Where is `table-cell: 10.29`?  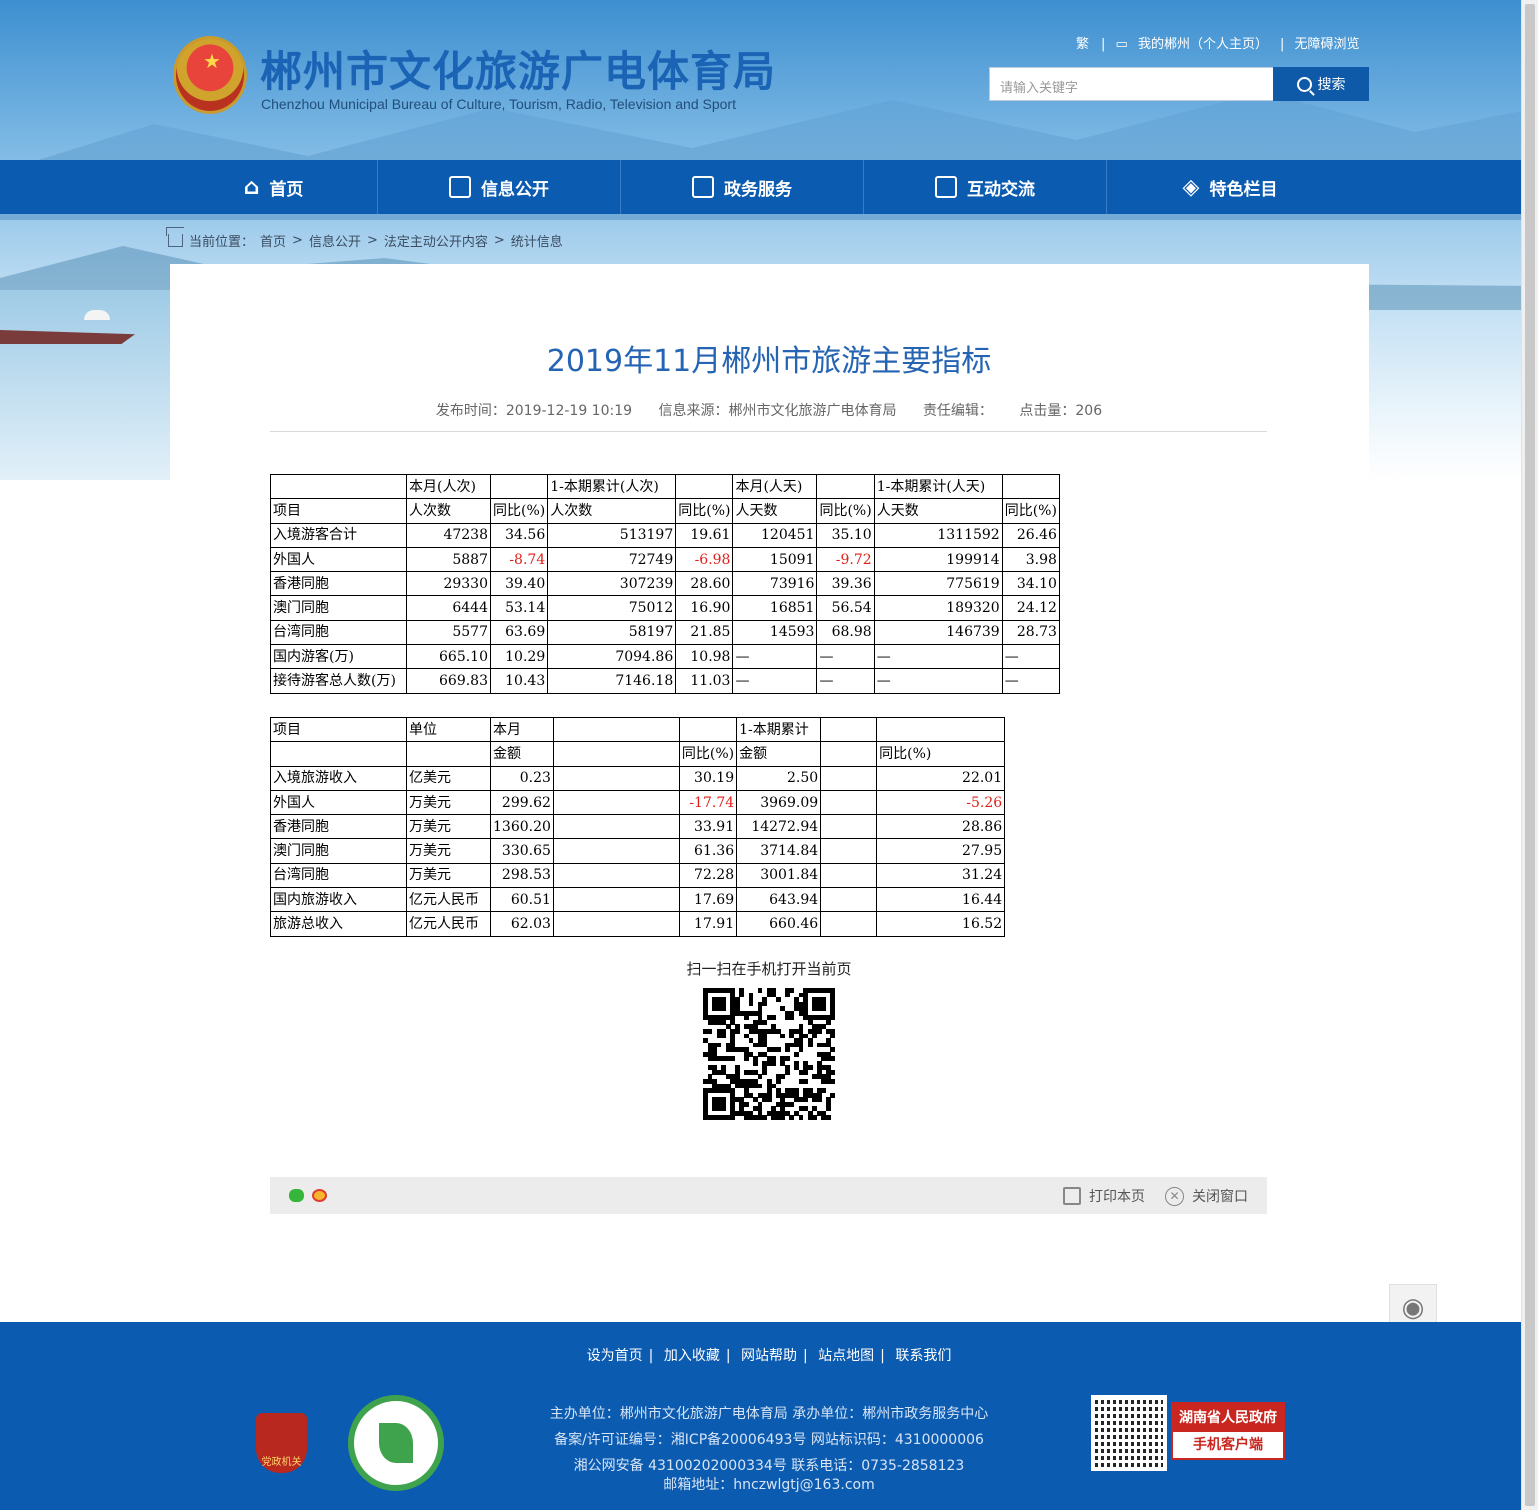
table-cell: 10.29 is located at coordinates (519, 657).